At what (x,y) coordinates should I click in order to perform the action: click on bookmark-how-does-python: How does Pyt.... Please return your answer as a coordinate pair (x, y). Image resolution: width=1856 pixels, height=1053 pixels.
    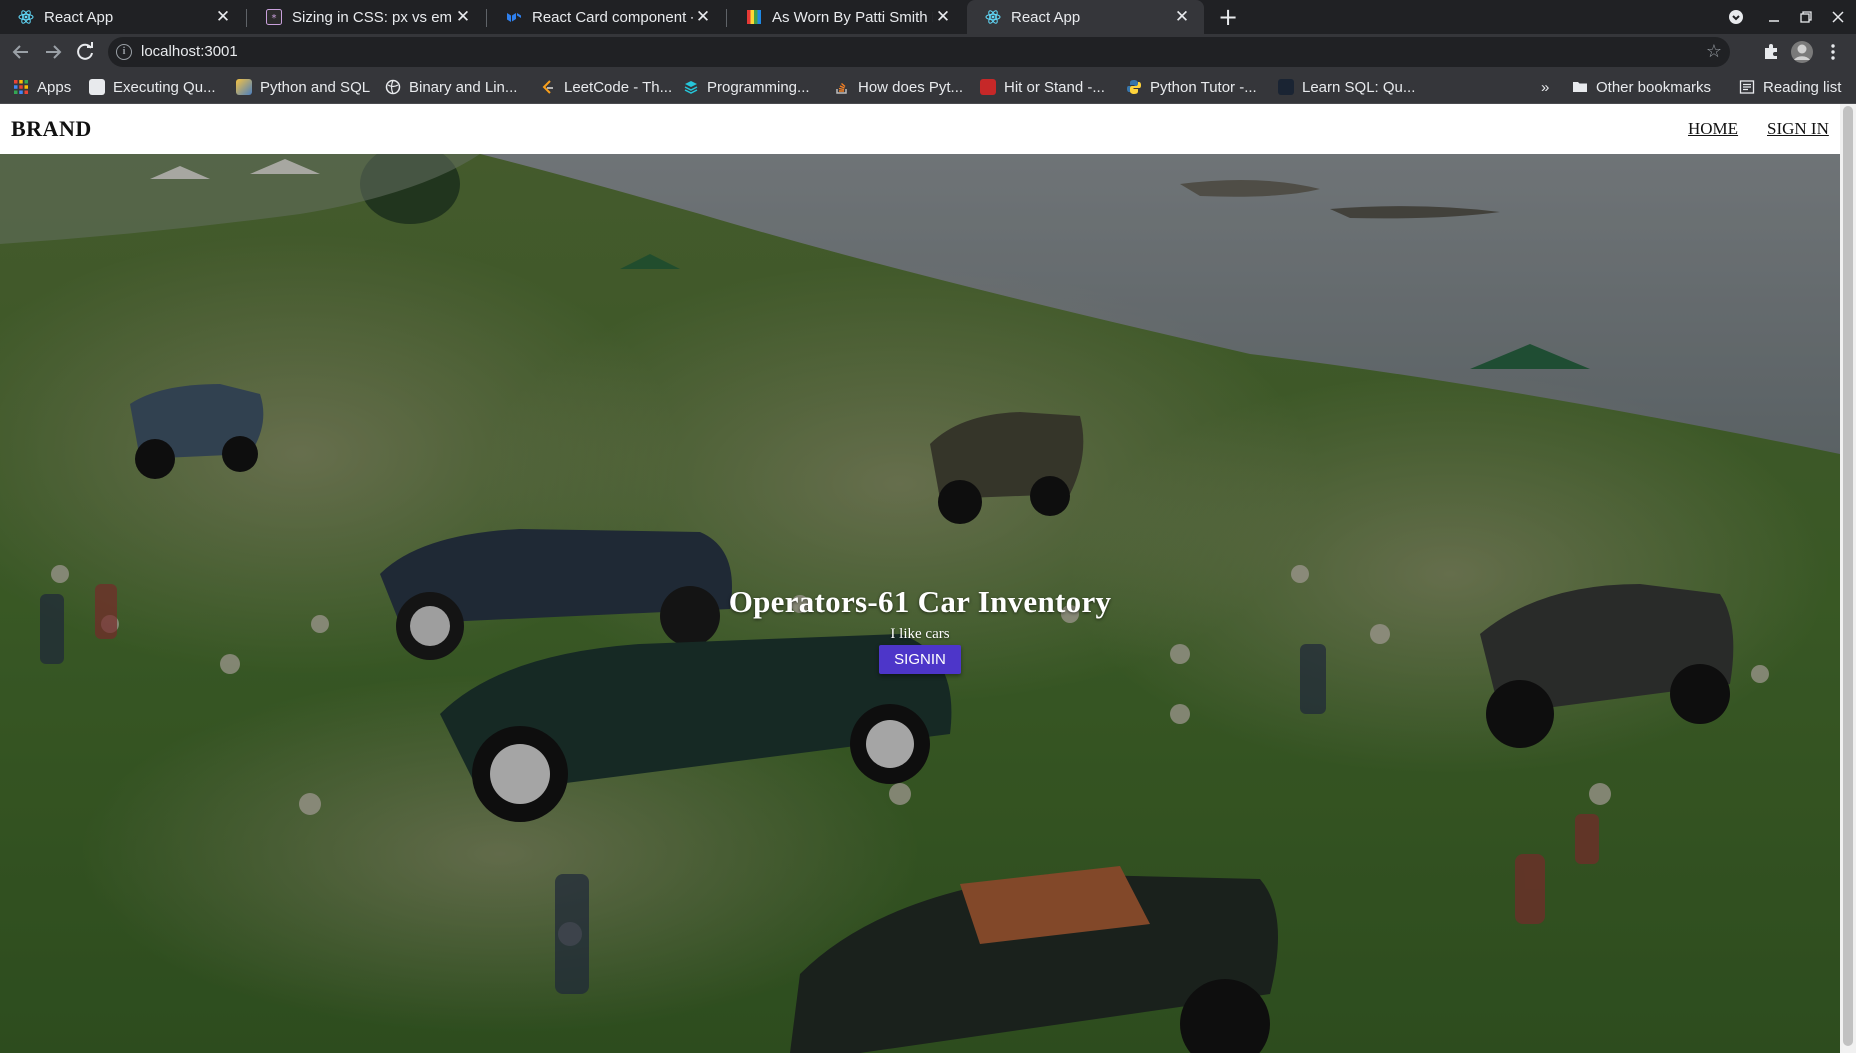
    Looking at the image, I should click on (898, 87).